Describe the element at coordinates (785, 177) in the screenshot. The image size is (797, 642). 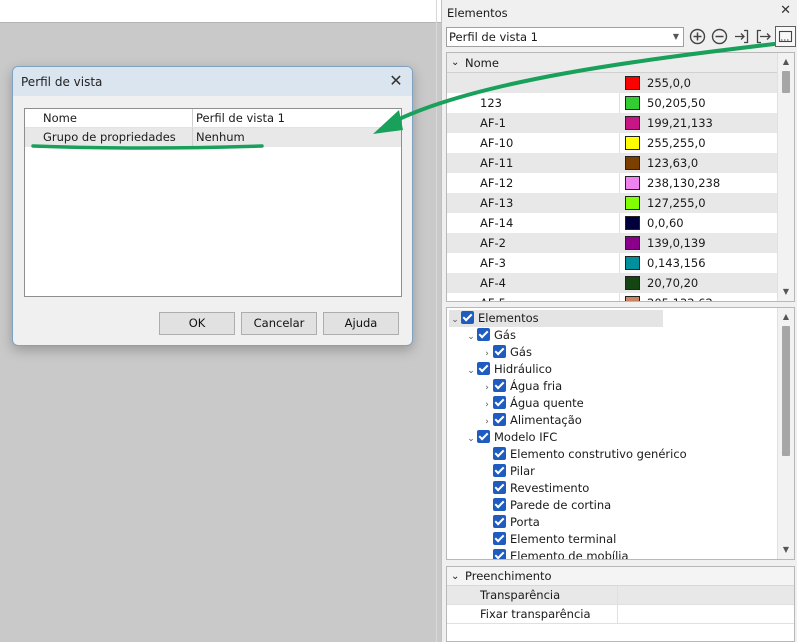
I see `color-table-scrollbar: ▲ ▼` at that location.